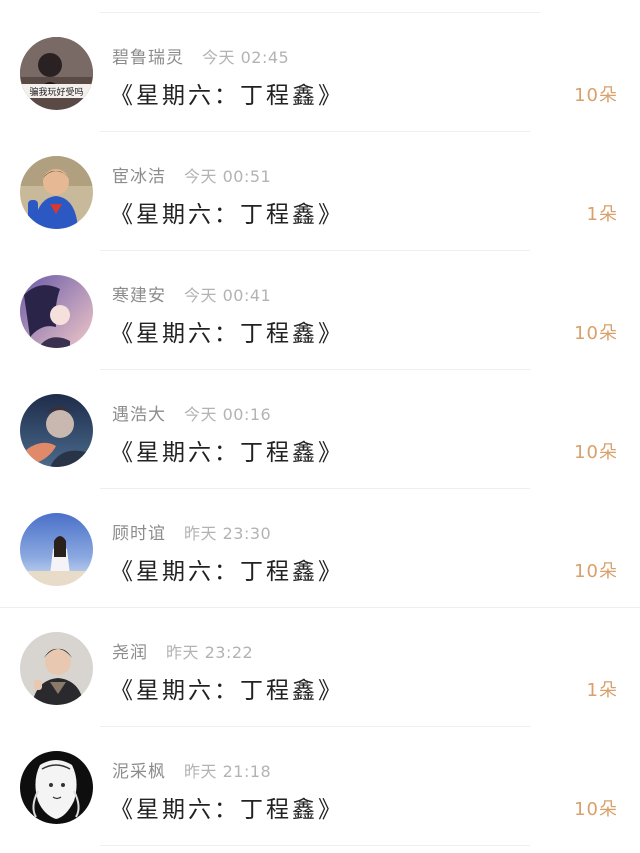 Image resolution: width=640 pixels, height=853 pixels. Describe the element at coordinates (315, 845) in the screenshot. I see `row-divider` at that location.